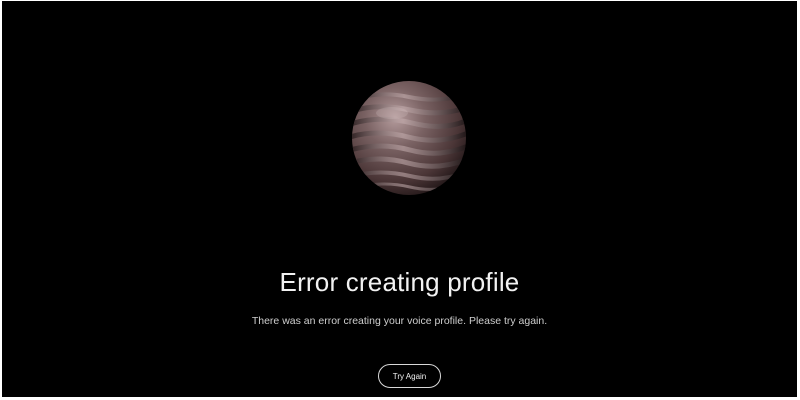  I want to click on voice-orb-icon, so click(409, 138).